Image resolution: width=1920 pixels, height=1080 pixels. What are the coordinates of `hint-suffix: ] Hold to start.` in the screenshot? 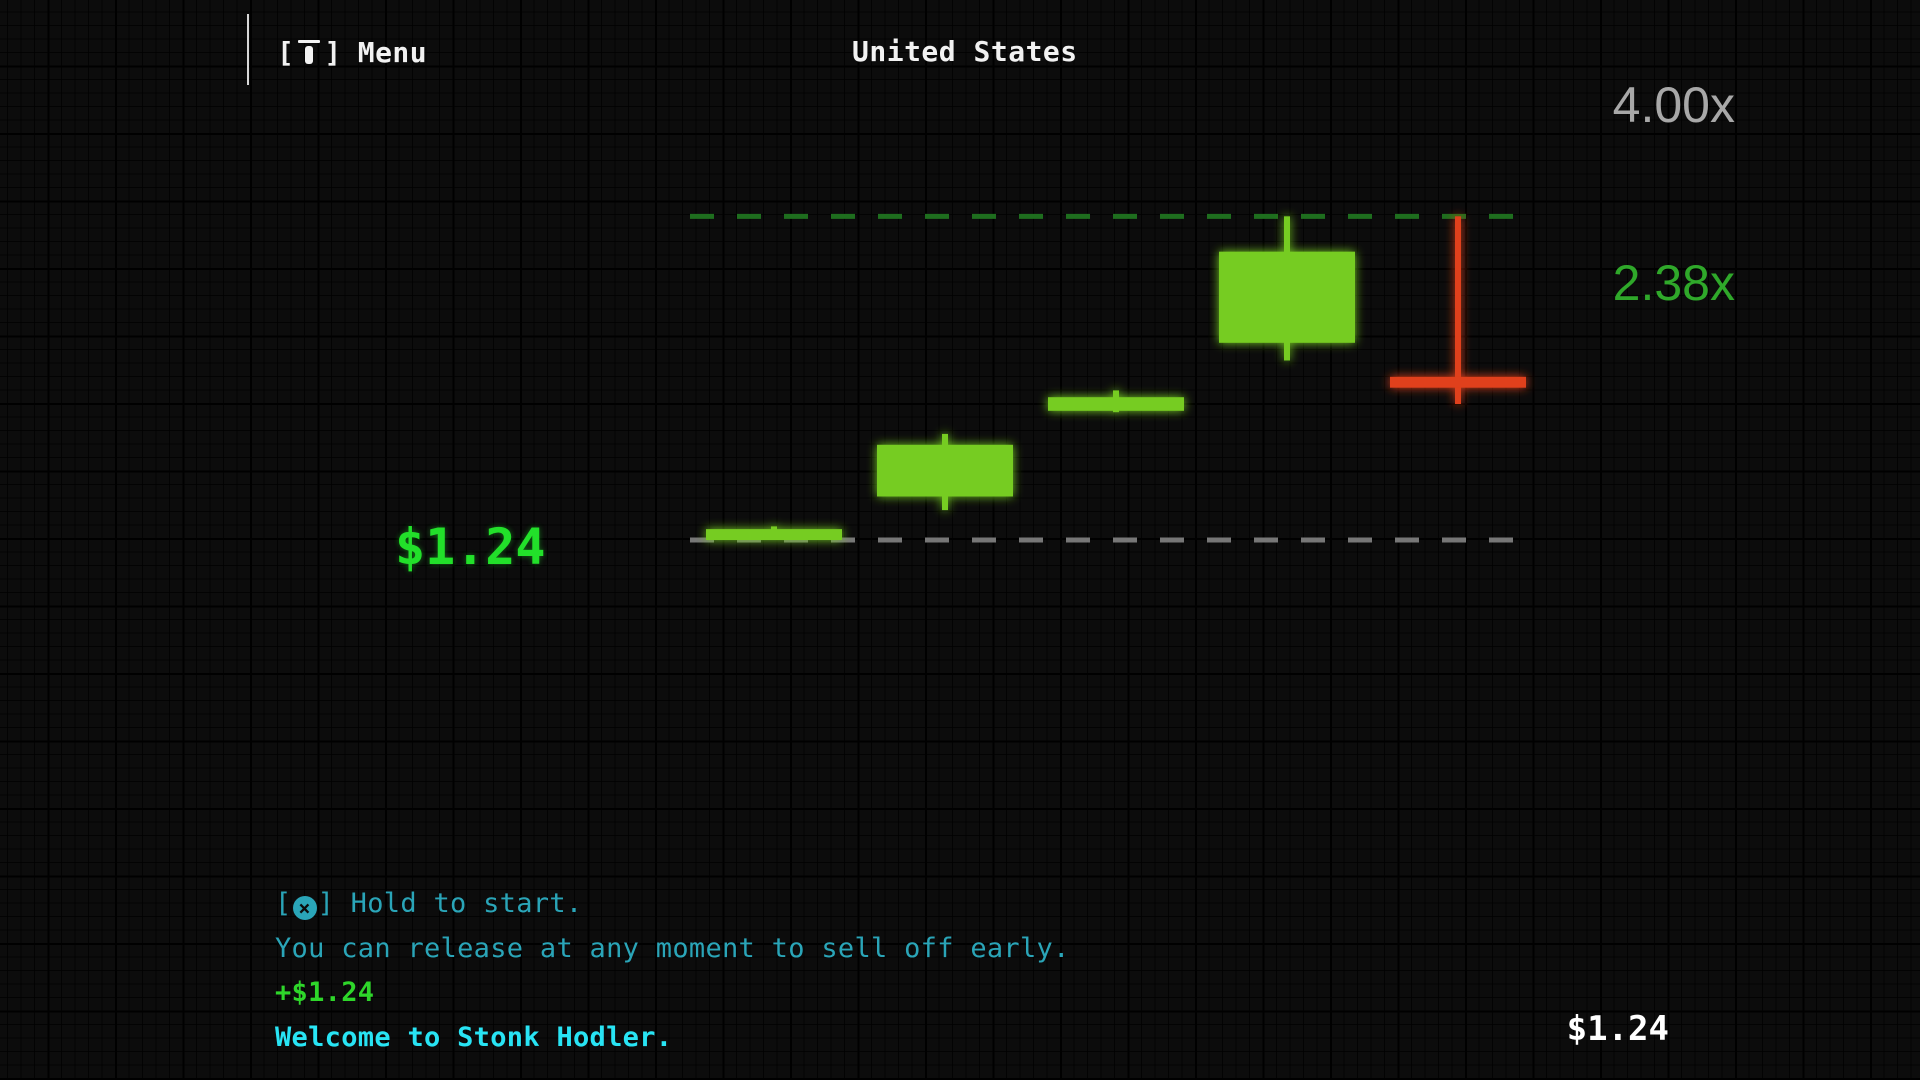 It's located at (450, 903).